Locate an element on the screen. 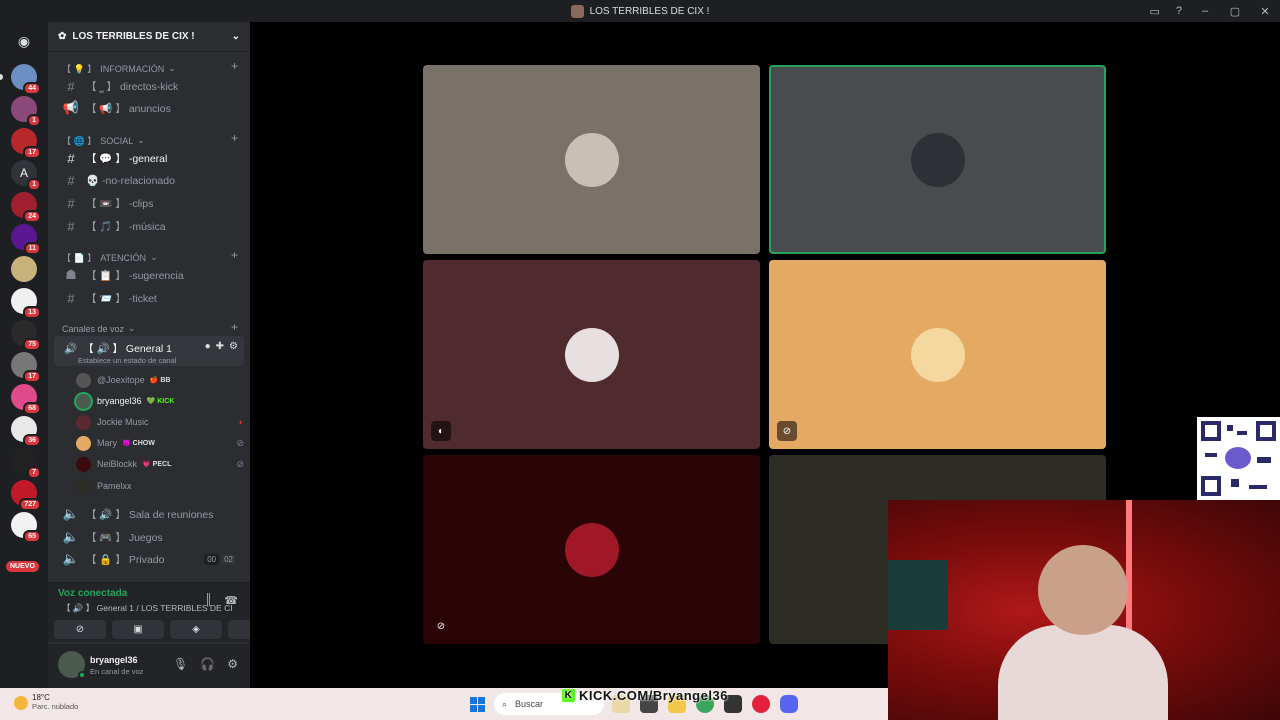 This screenshot has width=1280, height=720. server-icon: 75 is located at coordinates (26, 335).